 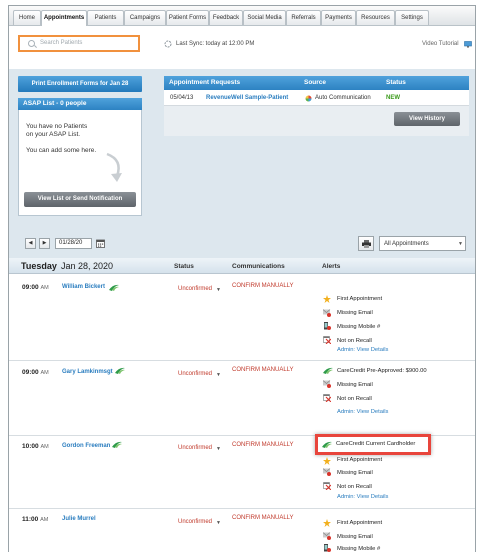 What do you see at coordinates (27, 17) in the screenshot?
I see `tab-home: Home` at bounding box center [27, 17].